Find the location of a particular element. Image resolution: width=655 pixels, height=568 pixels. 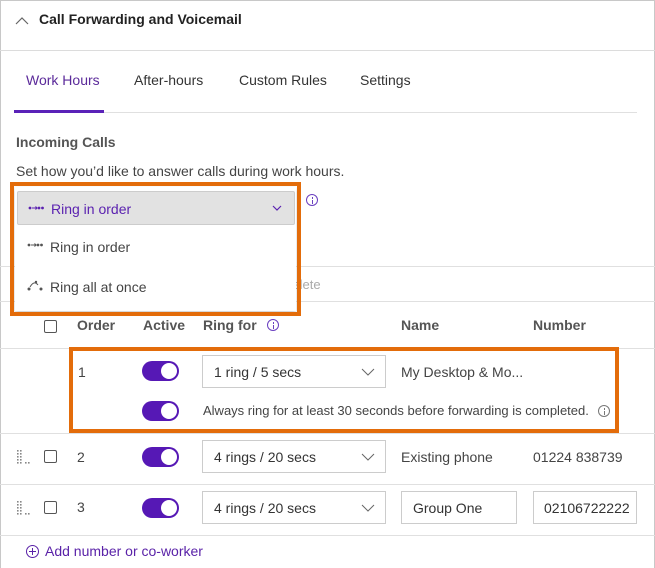

tab-settings: Settings is located at coordinates (385, 80).